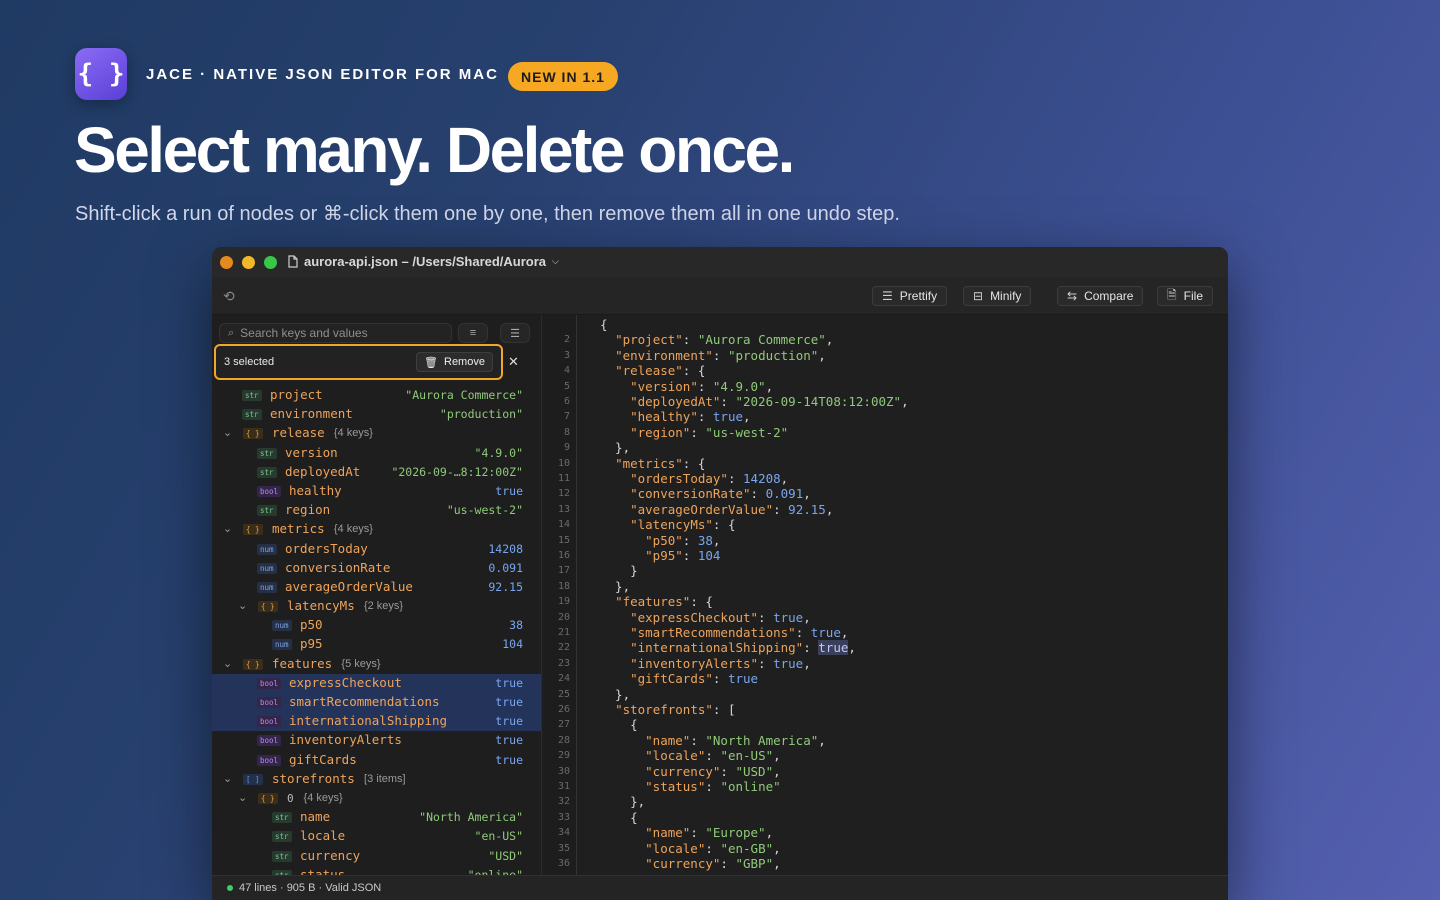 This screenshot has width=1440, height=900. I want to click on tree-value: "Aurora Commerce", so click(464, 395).